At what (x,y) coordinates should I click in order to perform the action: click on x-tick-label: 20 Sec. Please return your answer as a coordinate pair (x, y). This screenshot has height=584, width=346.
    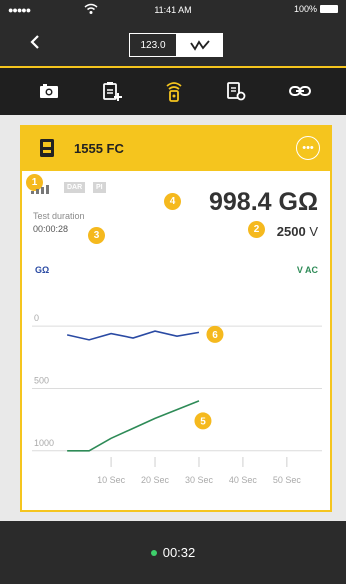
    Looking at the image, I should click on (155, 480).